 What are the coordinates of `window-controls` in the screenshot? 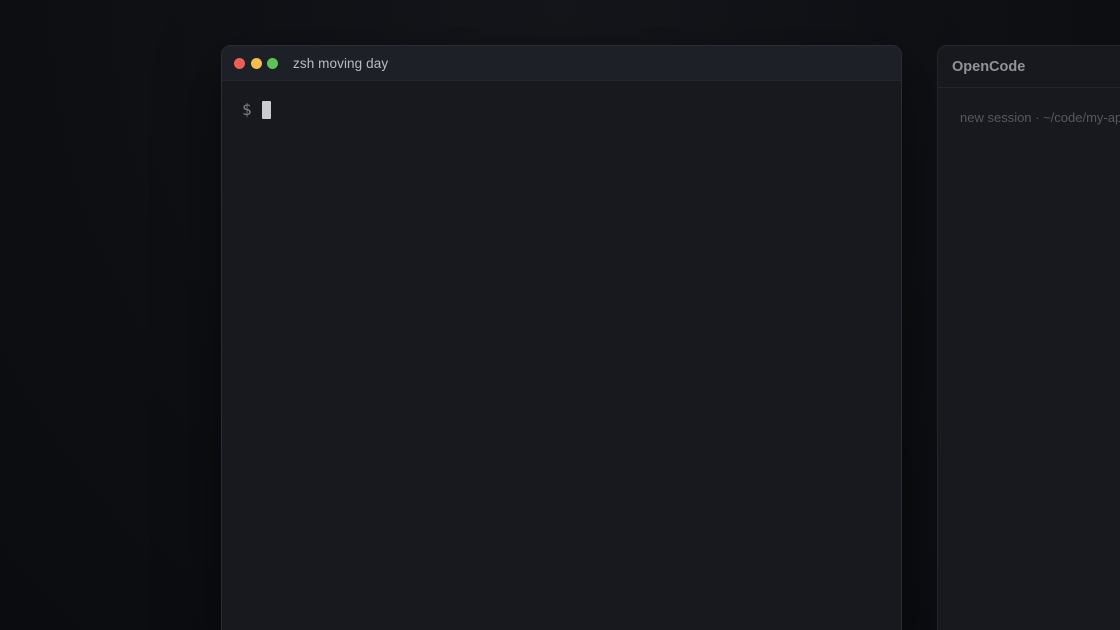 It's located at (256, 63).